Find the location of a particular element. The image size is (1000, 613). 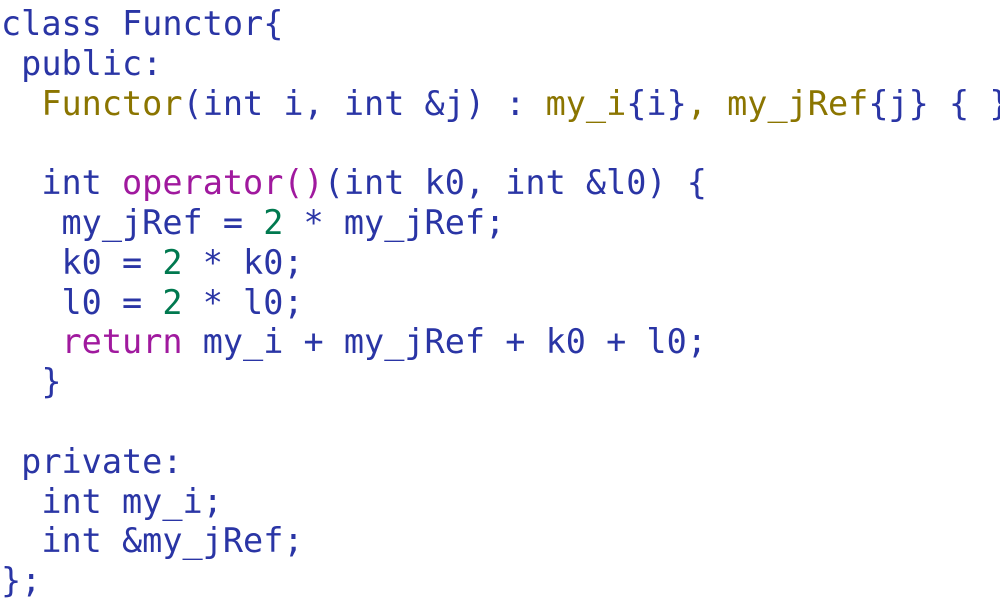

code-token-plain: * l0; is located at coordinates (243, 302).